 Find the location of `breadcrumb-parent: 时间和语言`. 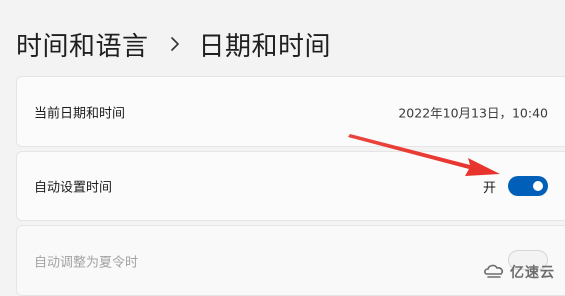

breadcrumb-parent: 时间和语言 is located at coordinates (82, 44).